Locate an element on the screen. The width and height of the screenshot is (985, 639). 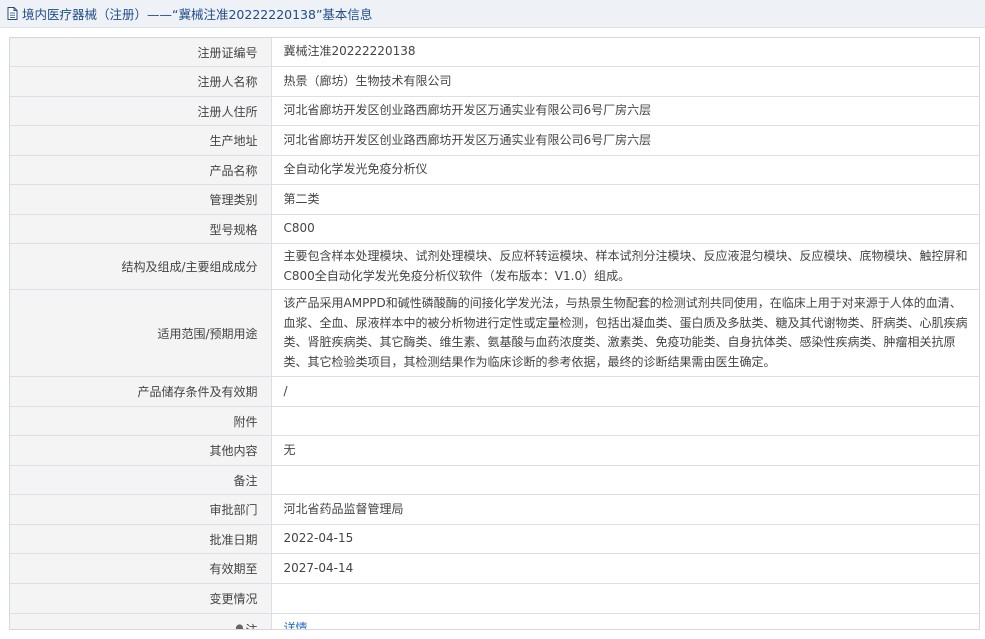
field-label: 产品名称 is located at coordinates (141, 170).